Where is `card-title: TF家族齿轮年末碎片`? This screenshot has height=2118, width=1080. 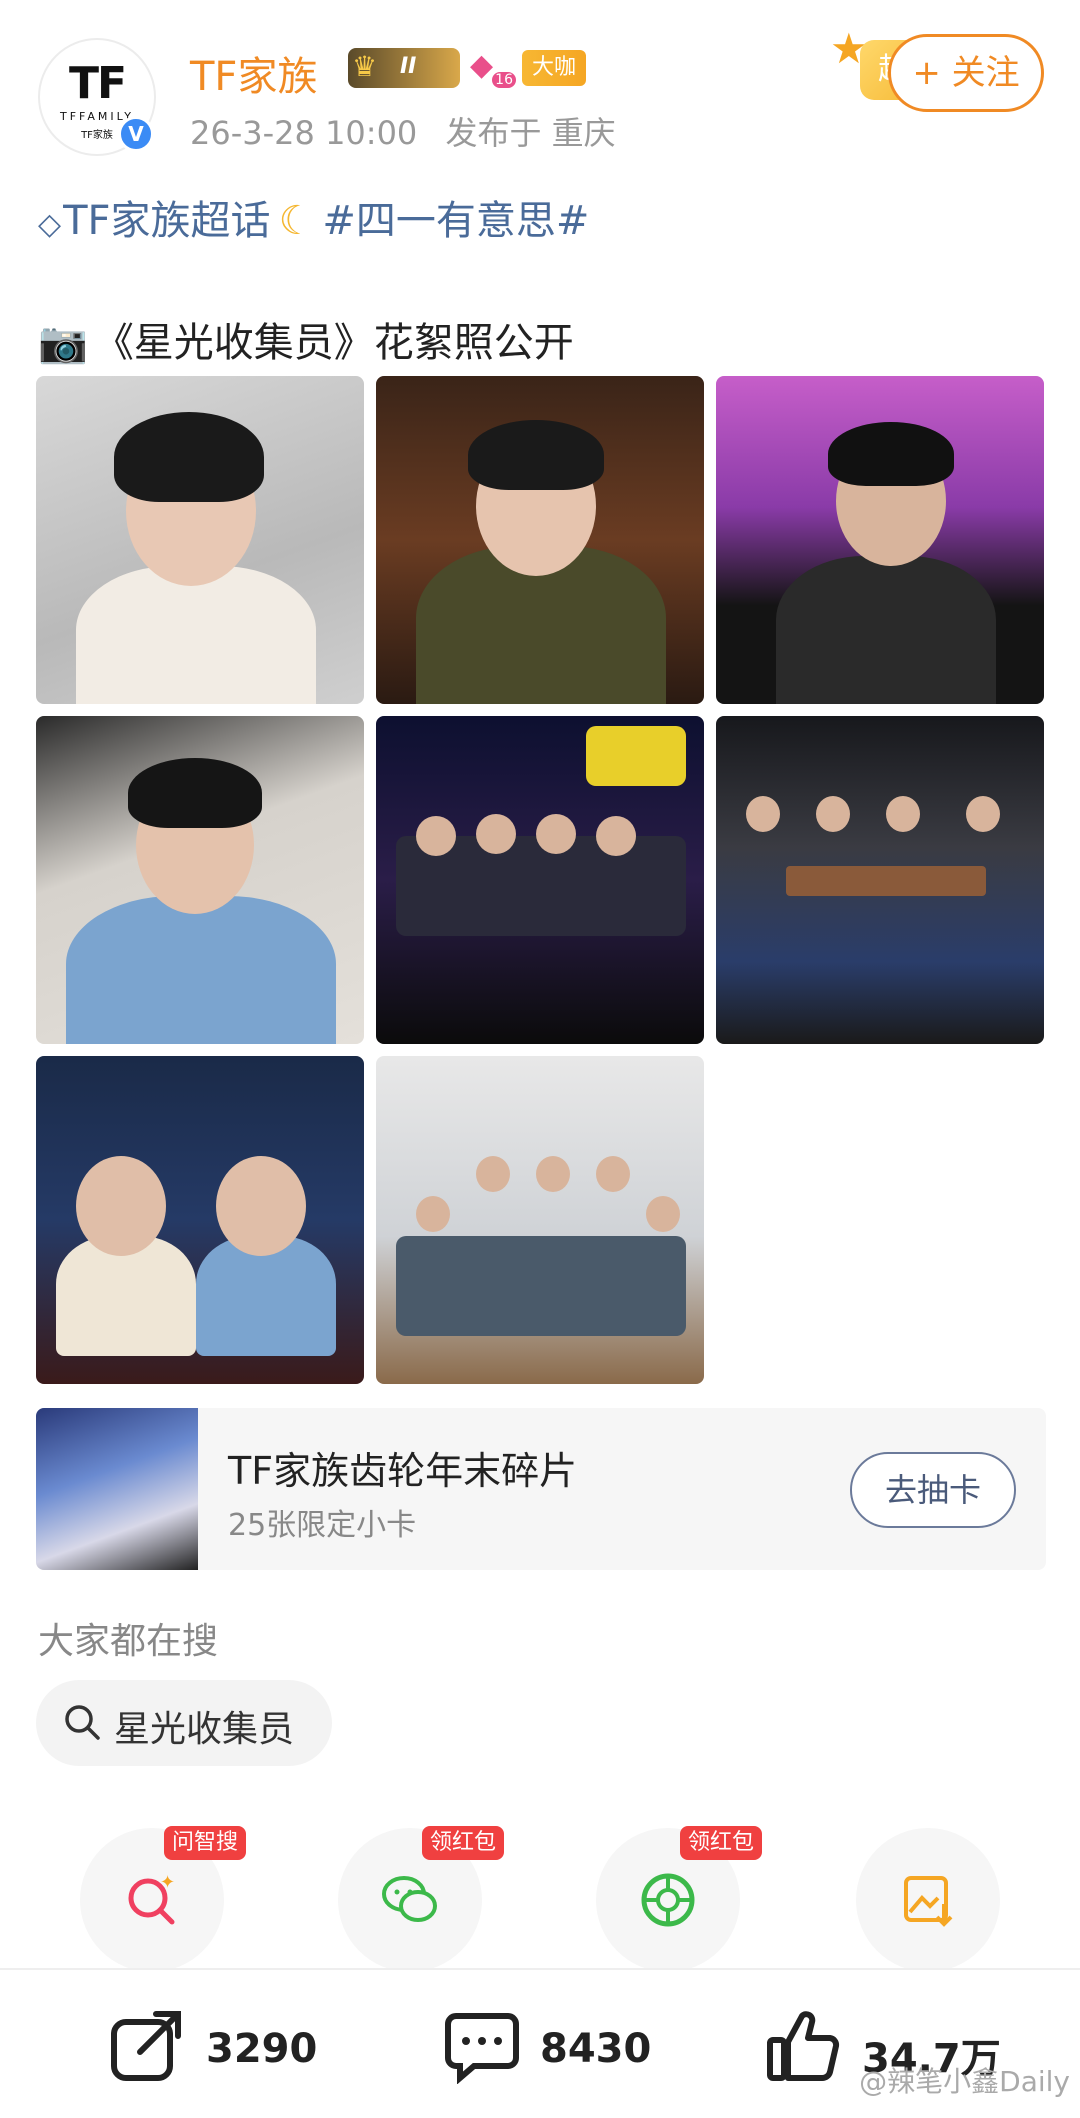 card-title: TF家族齿轮年末碎片 is located at coordinates (403, 1471).